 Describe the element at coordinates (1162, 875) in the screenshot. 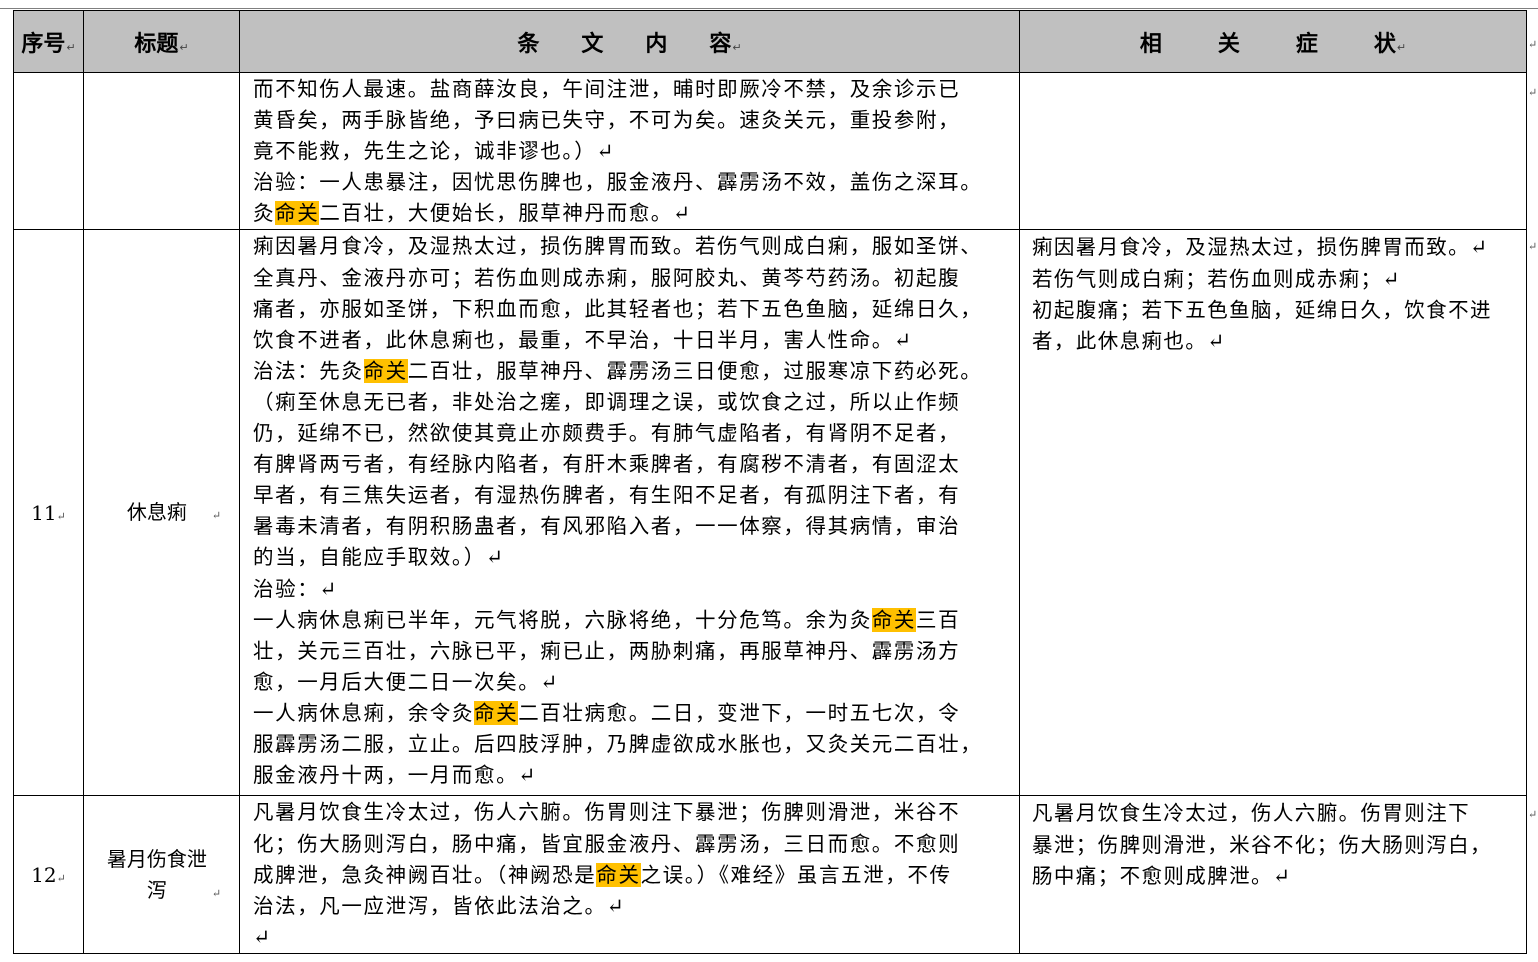

I see `text-line: 肠中痛；不愈则成脾泄。↵` at that location.